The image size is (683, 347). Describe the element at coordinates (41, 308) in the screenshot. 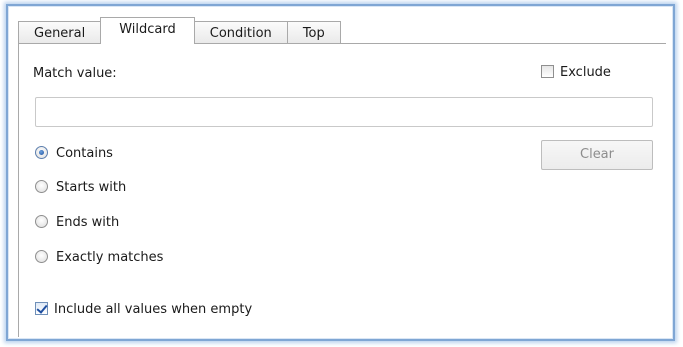

I see `include-all-checkbox-box` at that location.